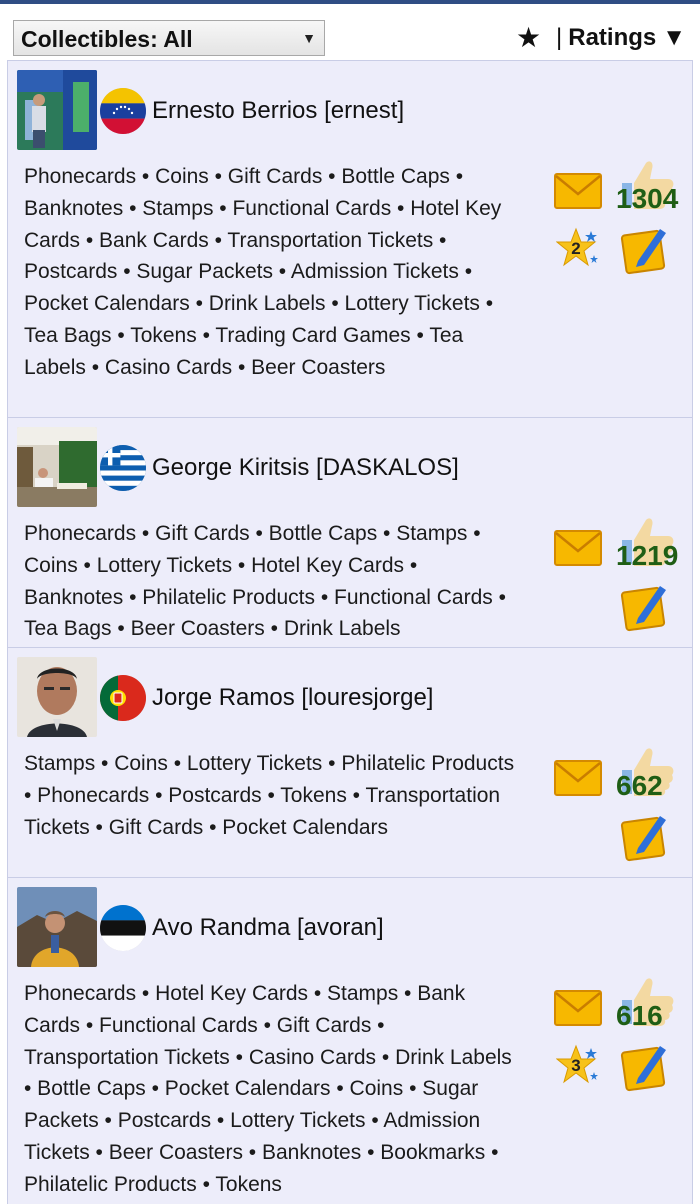  I want to click on ratings-label: Ratings, so click(612, 37).